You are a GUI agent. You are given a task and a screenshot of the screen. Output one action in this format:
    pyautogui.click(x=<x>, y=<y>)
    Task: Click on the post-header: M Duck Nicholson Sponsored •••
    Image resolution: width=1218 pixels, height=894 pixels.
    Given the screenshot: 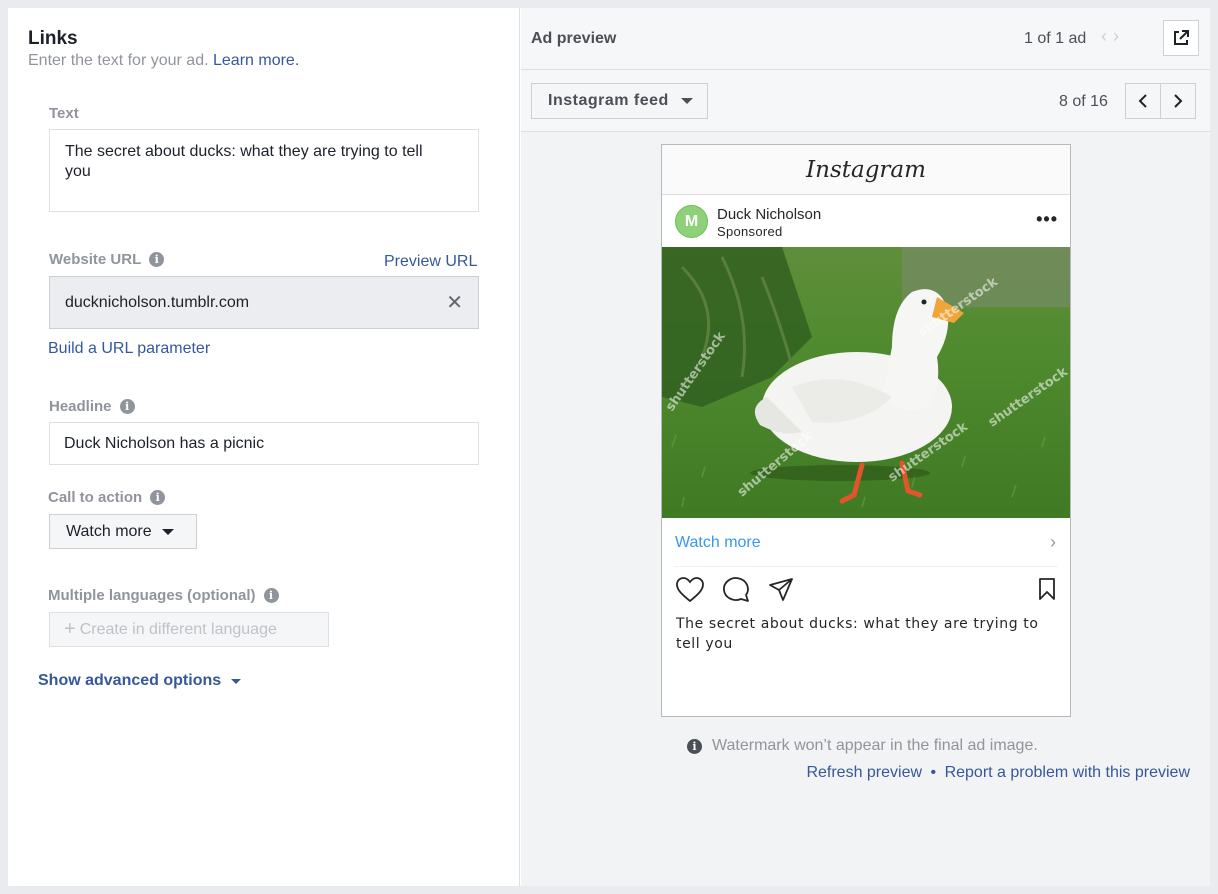 What is the action you would take?
    pyautogui.click(x=866, y=221)
    